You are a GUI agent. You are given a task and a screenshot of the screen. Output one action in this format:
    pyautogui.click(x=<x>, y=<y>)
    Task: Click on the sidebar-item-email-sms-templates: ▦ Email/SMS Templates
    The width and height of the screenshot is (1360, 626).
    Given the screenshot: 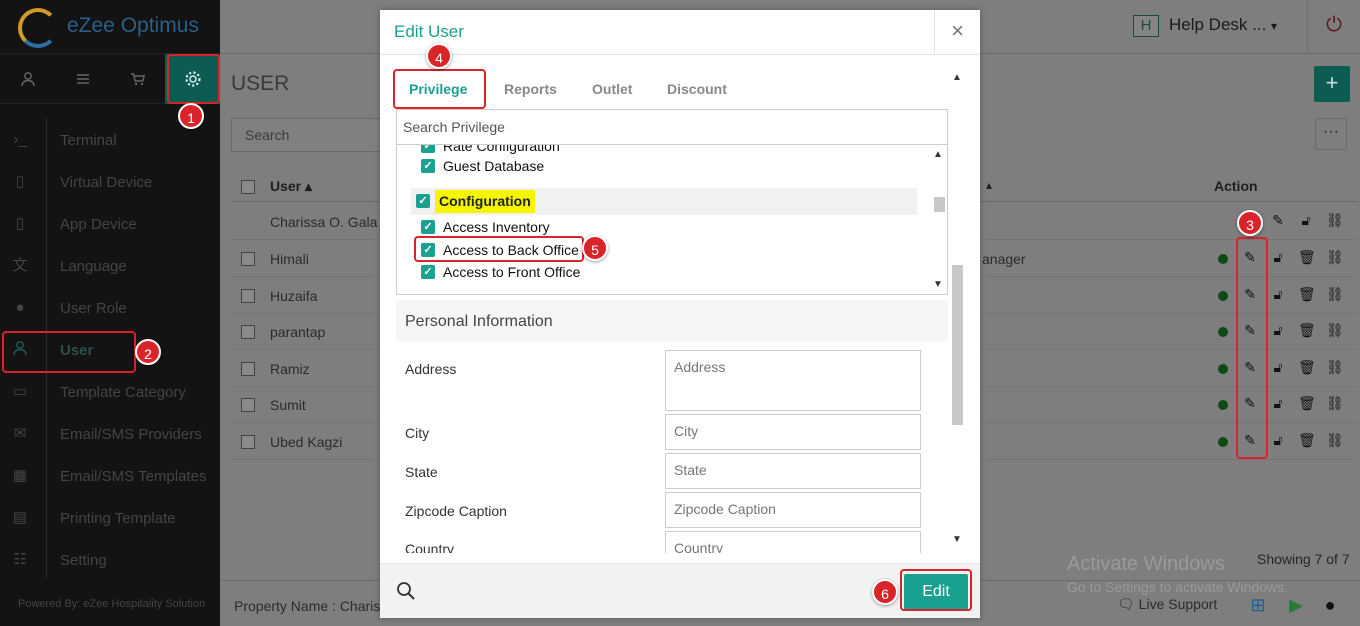 What is the action you would take?
    pyautogui.click(x=110, y=476)
    